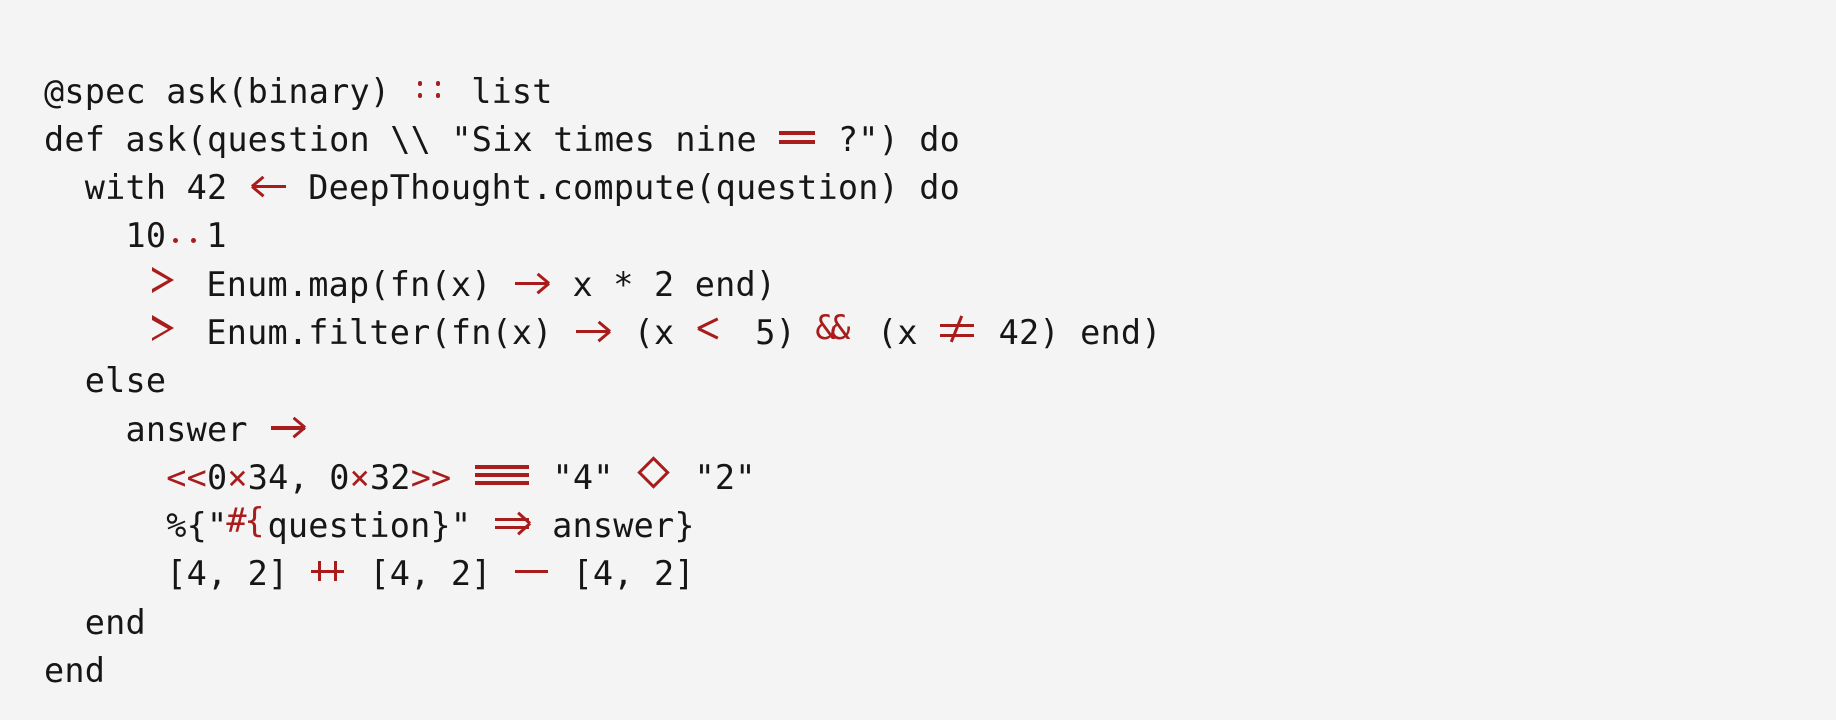  Describe the element at coordinates (889, 139) in the screenshot. I see `code-text: ?") do` at that location.